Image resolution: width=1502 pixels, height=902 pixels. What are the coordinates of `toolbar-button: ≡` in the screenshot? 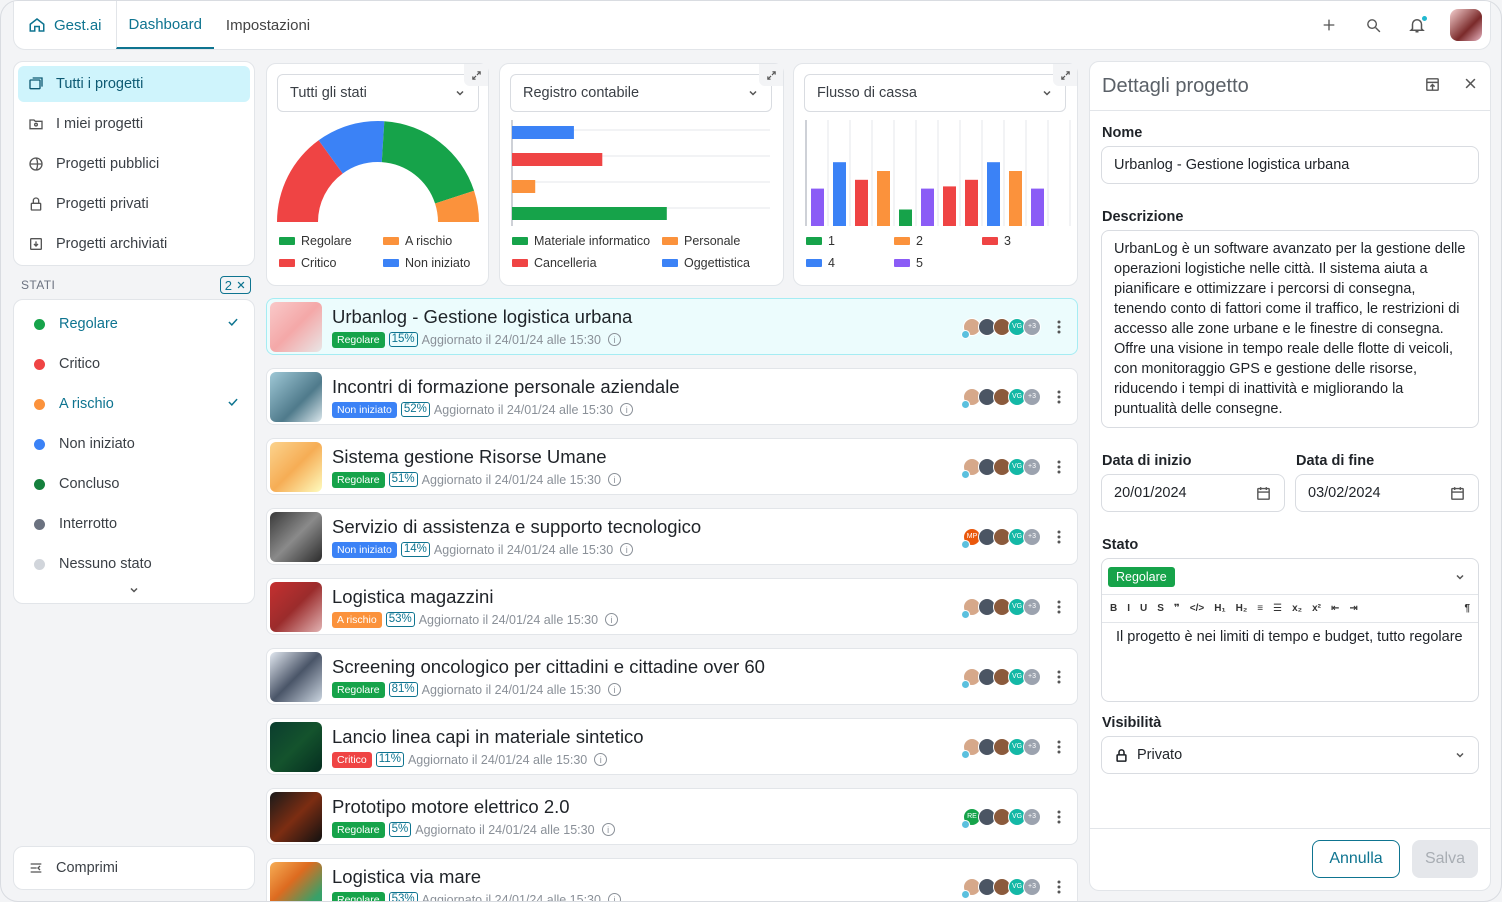 It's located at (1260, 608).